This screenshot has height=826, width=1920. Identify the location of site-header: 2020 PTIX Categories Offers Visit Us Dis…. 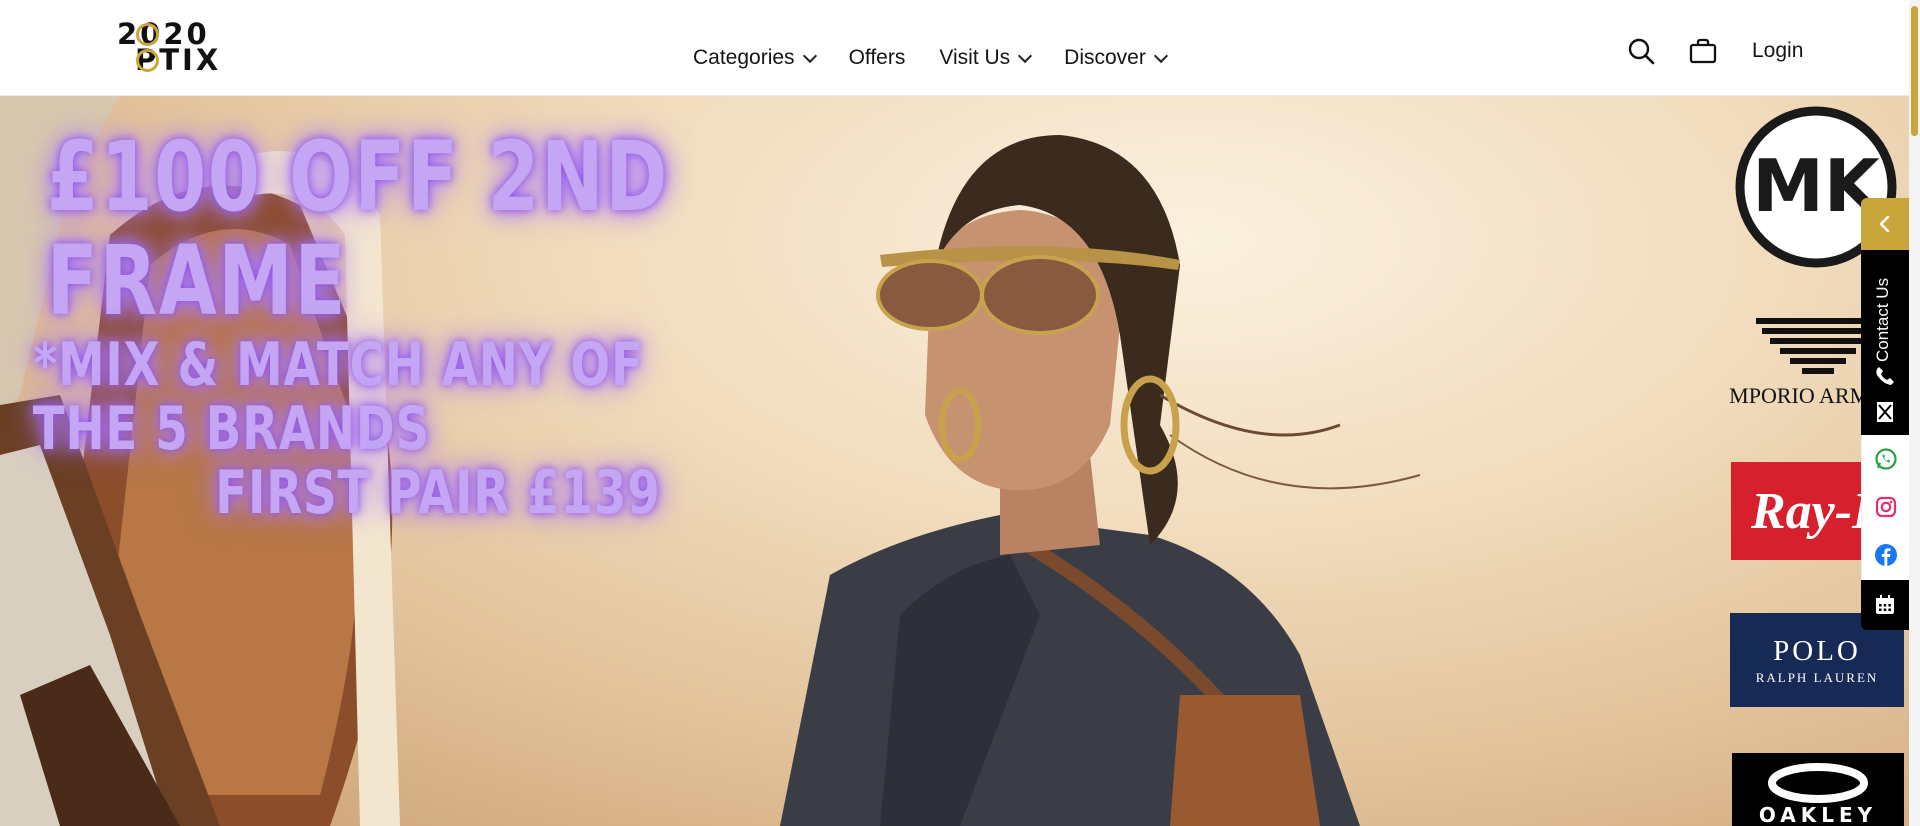
(960, 48).